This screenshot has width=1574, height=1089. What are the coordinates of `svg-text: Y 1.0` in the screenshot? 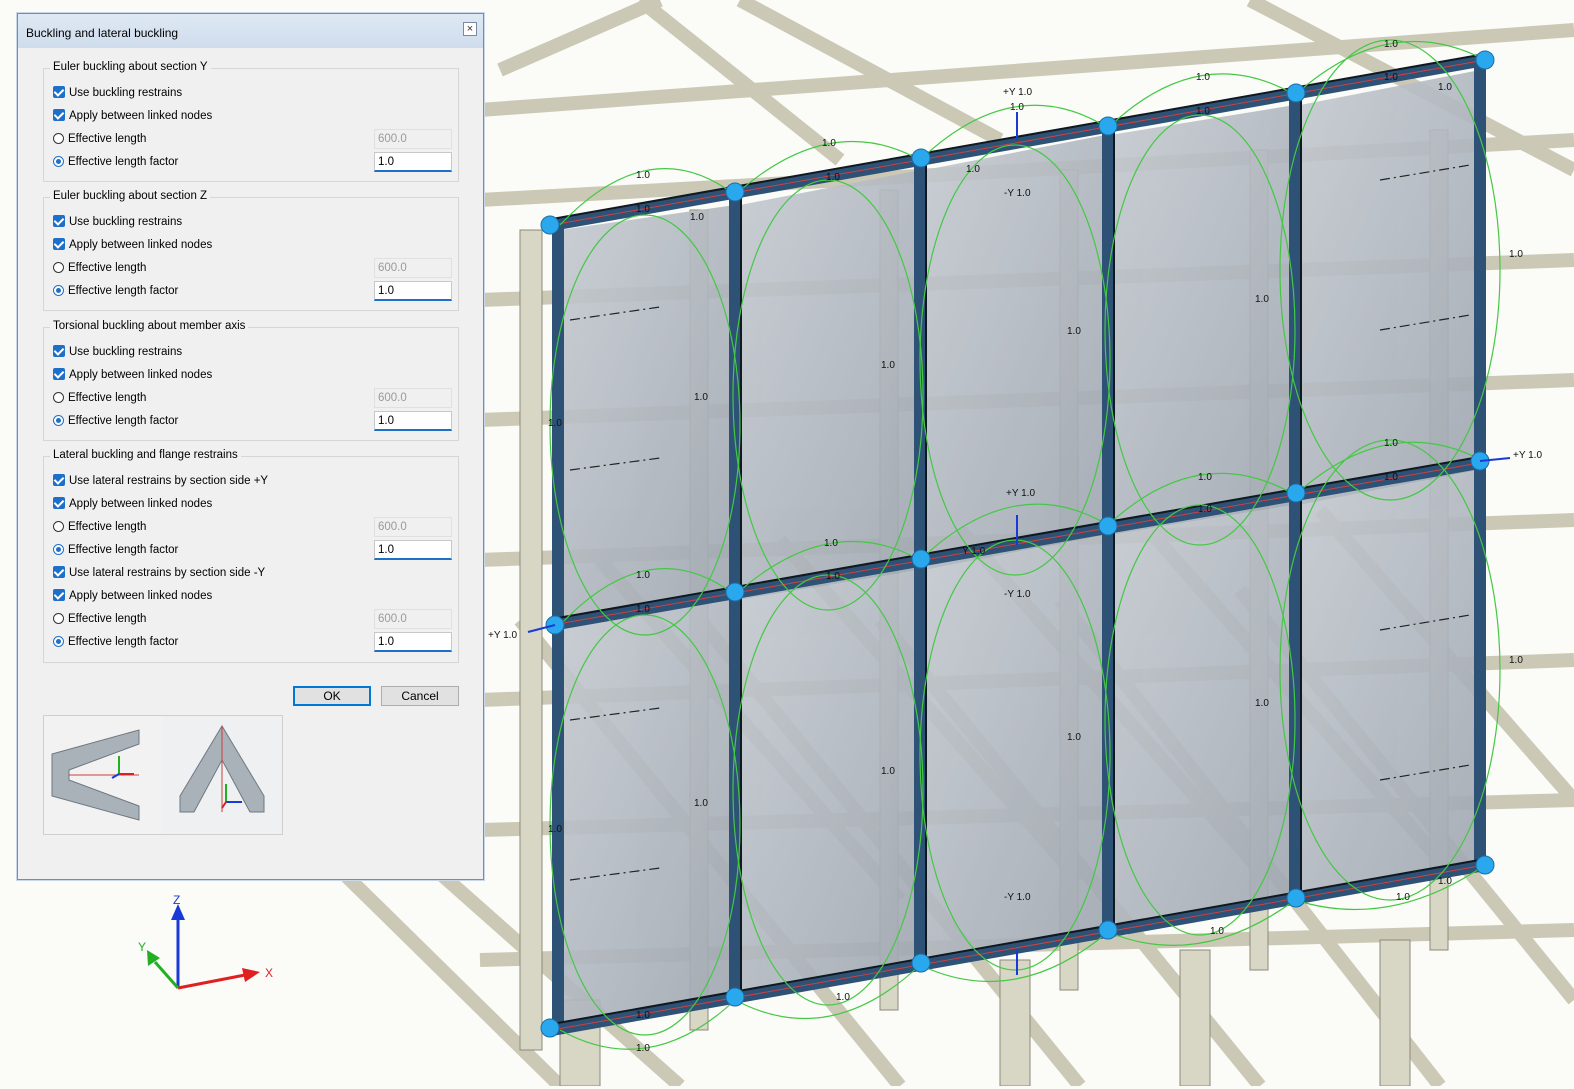 It's located at (974, 551).